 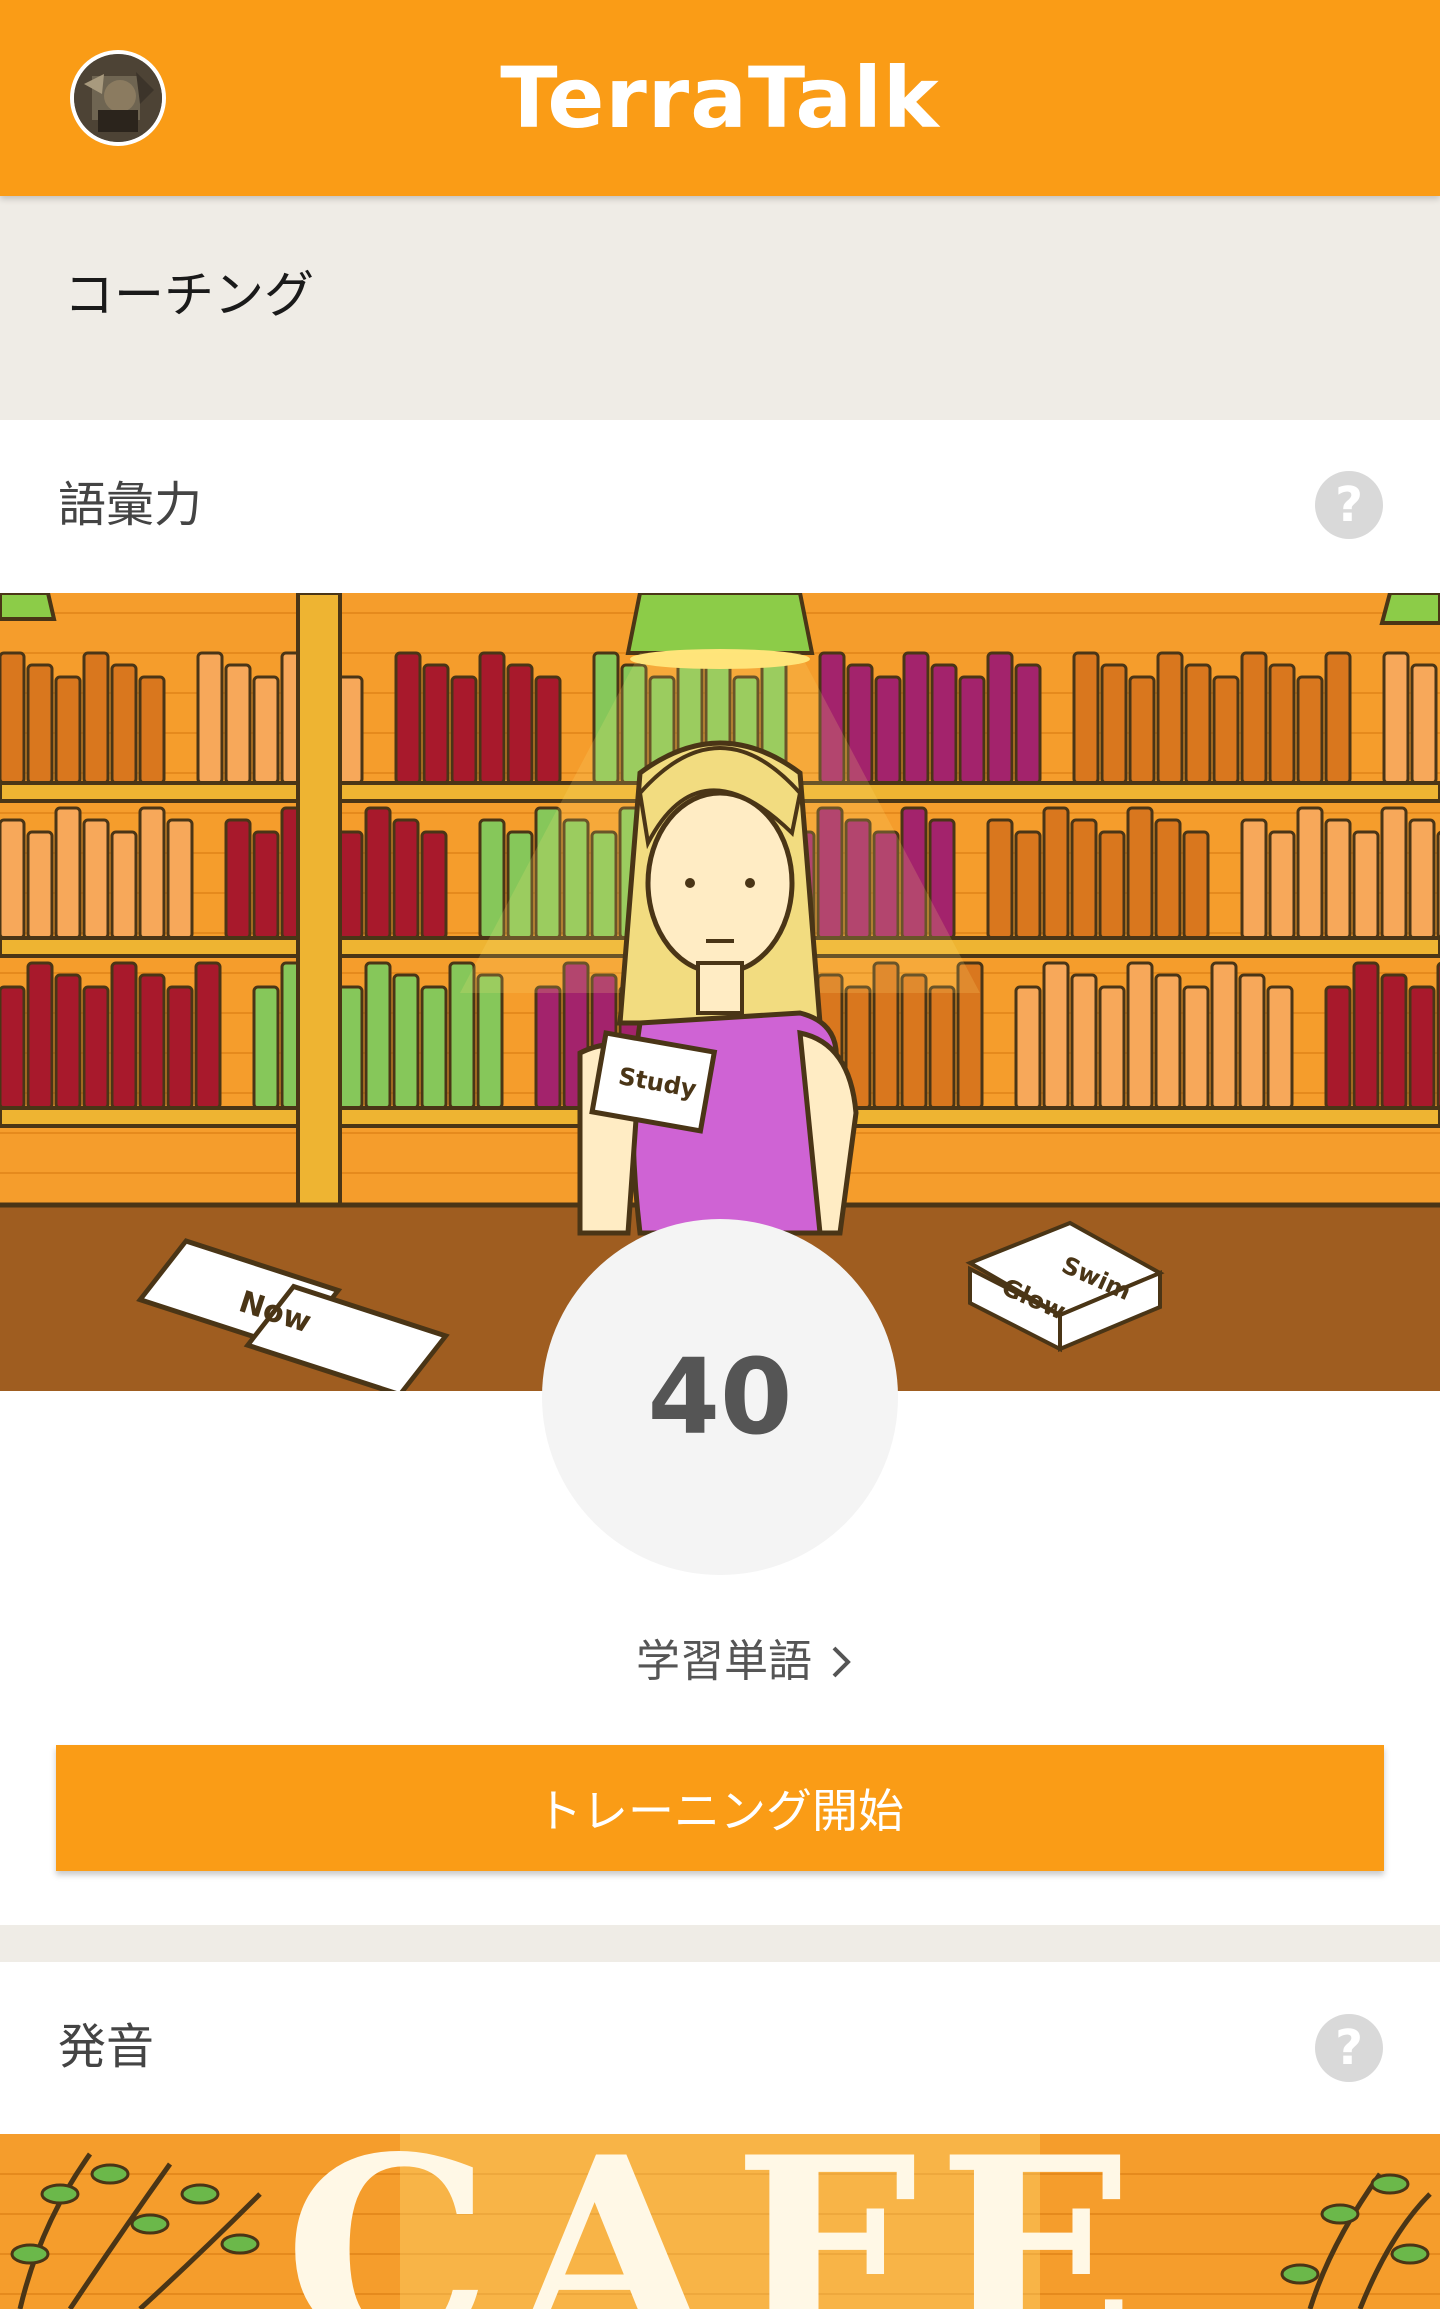 What do you see at coordinates (720, 1397) in the screenshot?
I see `vocabulary-score: 40` at bounding box center [720, 1397].